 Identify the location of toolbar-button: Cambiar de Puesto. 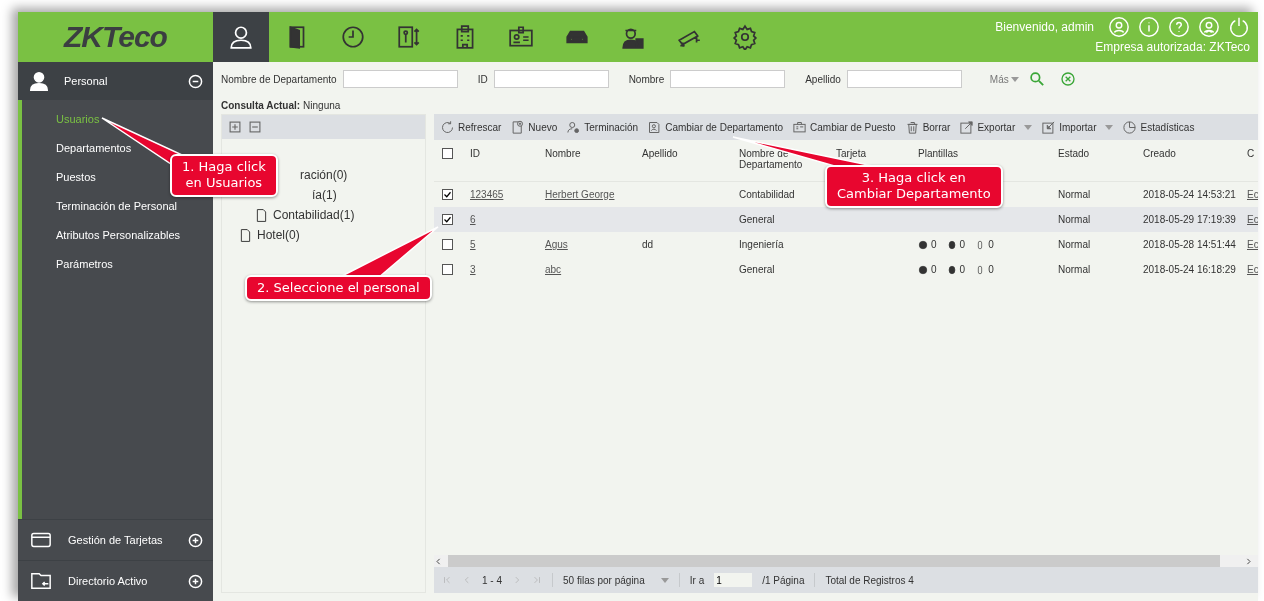
(844, 127).